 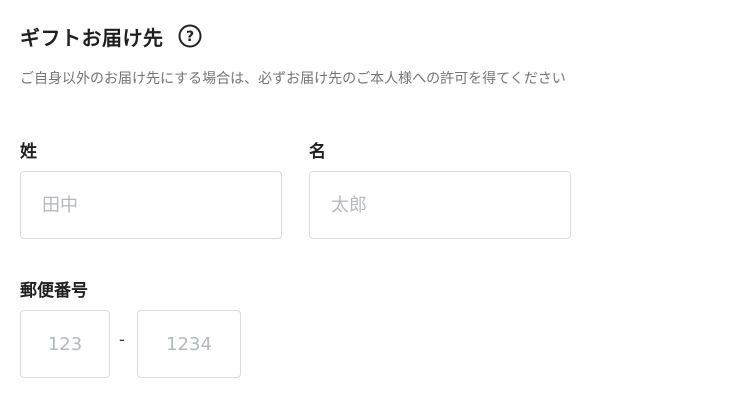 What do you see at coordinates (151, 205) in the screenshot?
I see `last-name-input` at bounding box center [151, 205].